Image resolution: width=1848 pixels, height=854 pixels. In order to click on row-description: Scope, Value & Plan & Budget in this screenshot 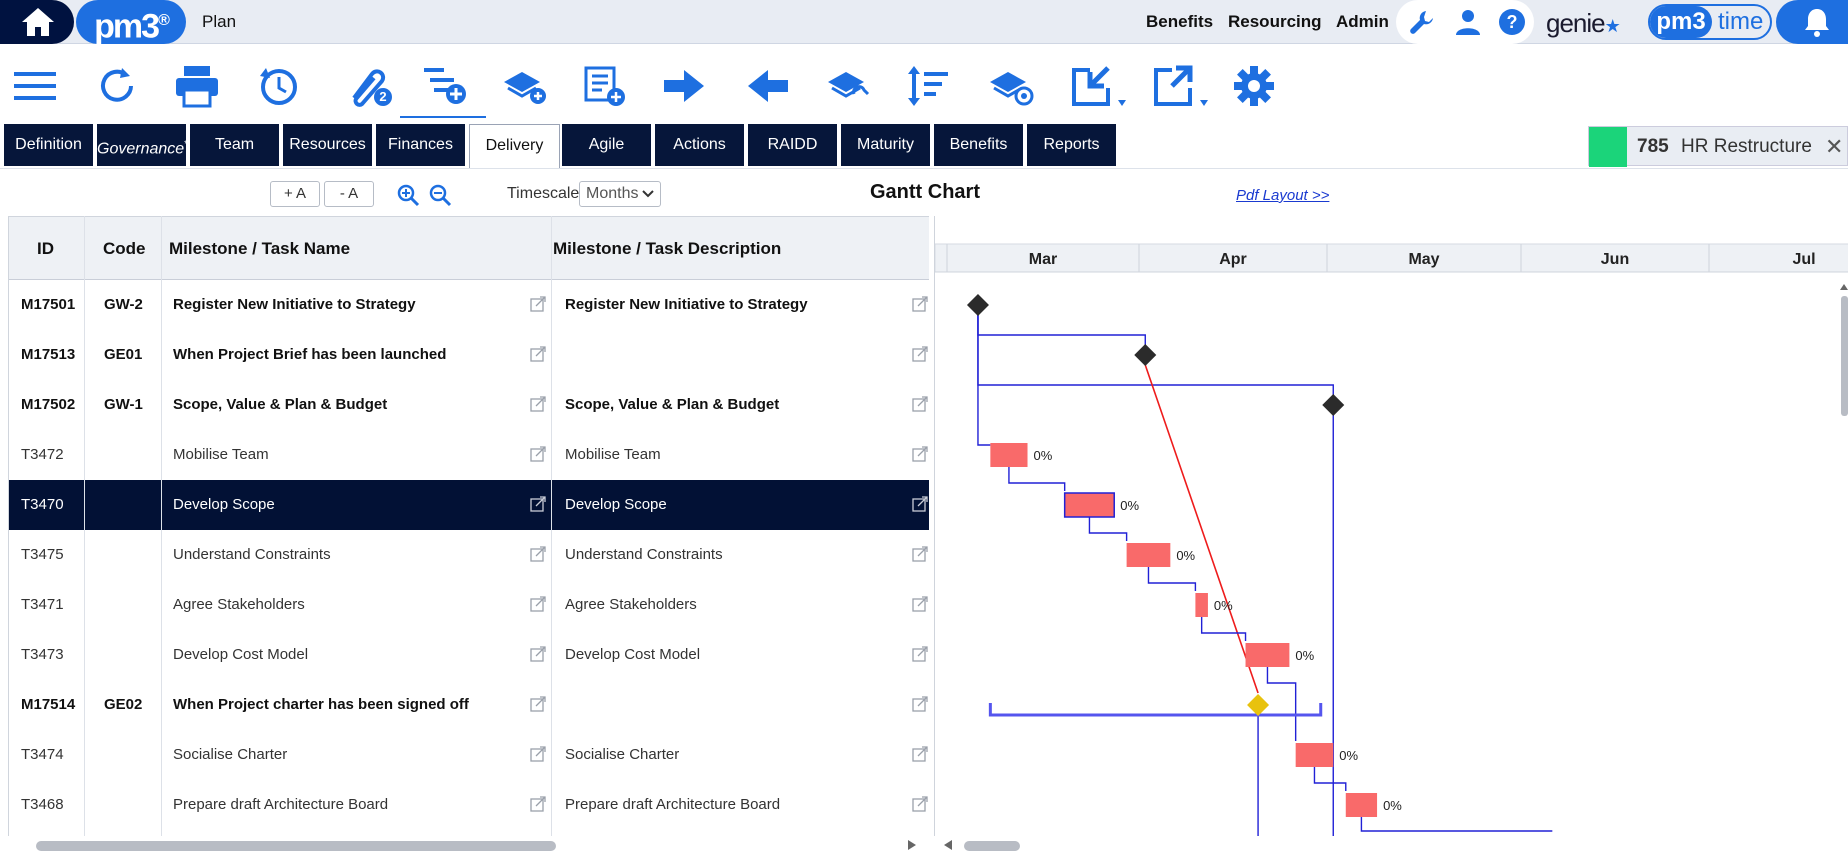, I will do `click(672, 404)`.